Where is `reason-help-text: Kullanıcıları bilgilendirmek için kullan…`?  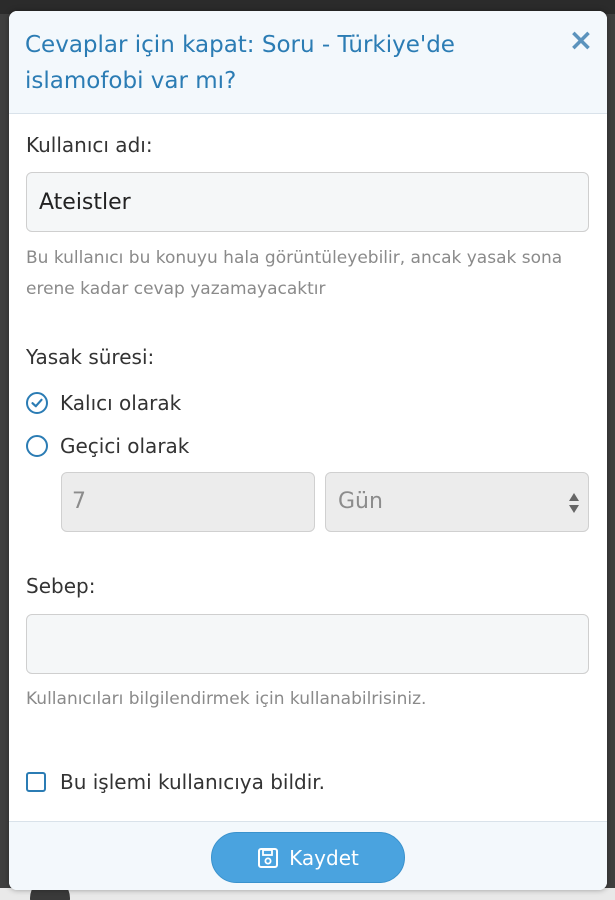 reason-help-text: Kullanıcıları bilgilendirmek için kullan… is located at coordinates (226, 699).